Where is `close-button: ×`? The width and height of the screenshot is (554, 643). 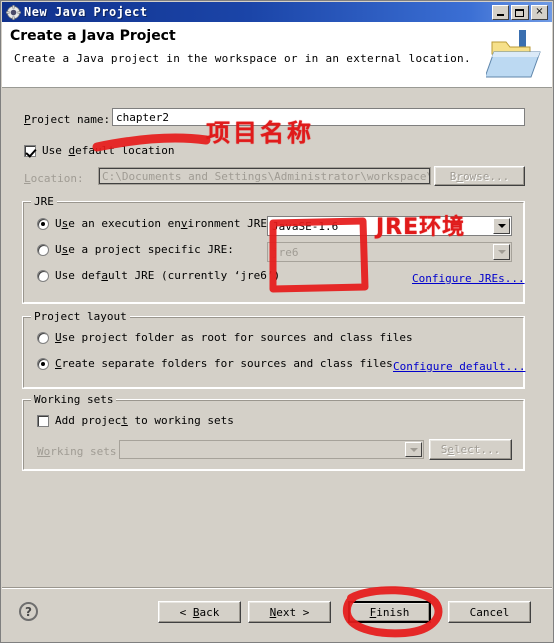 close-button: × is located at coordinates (539, 12).